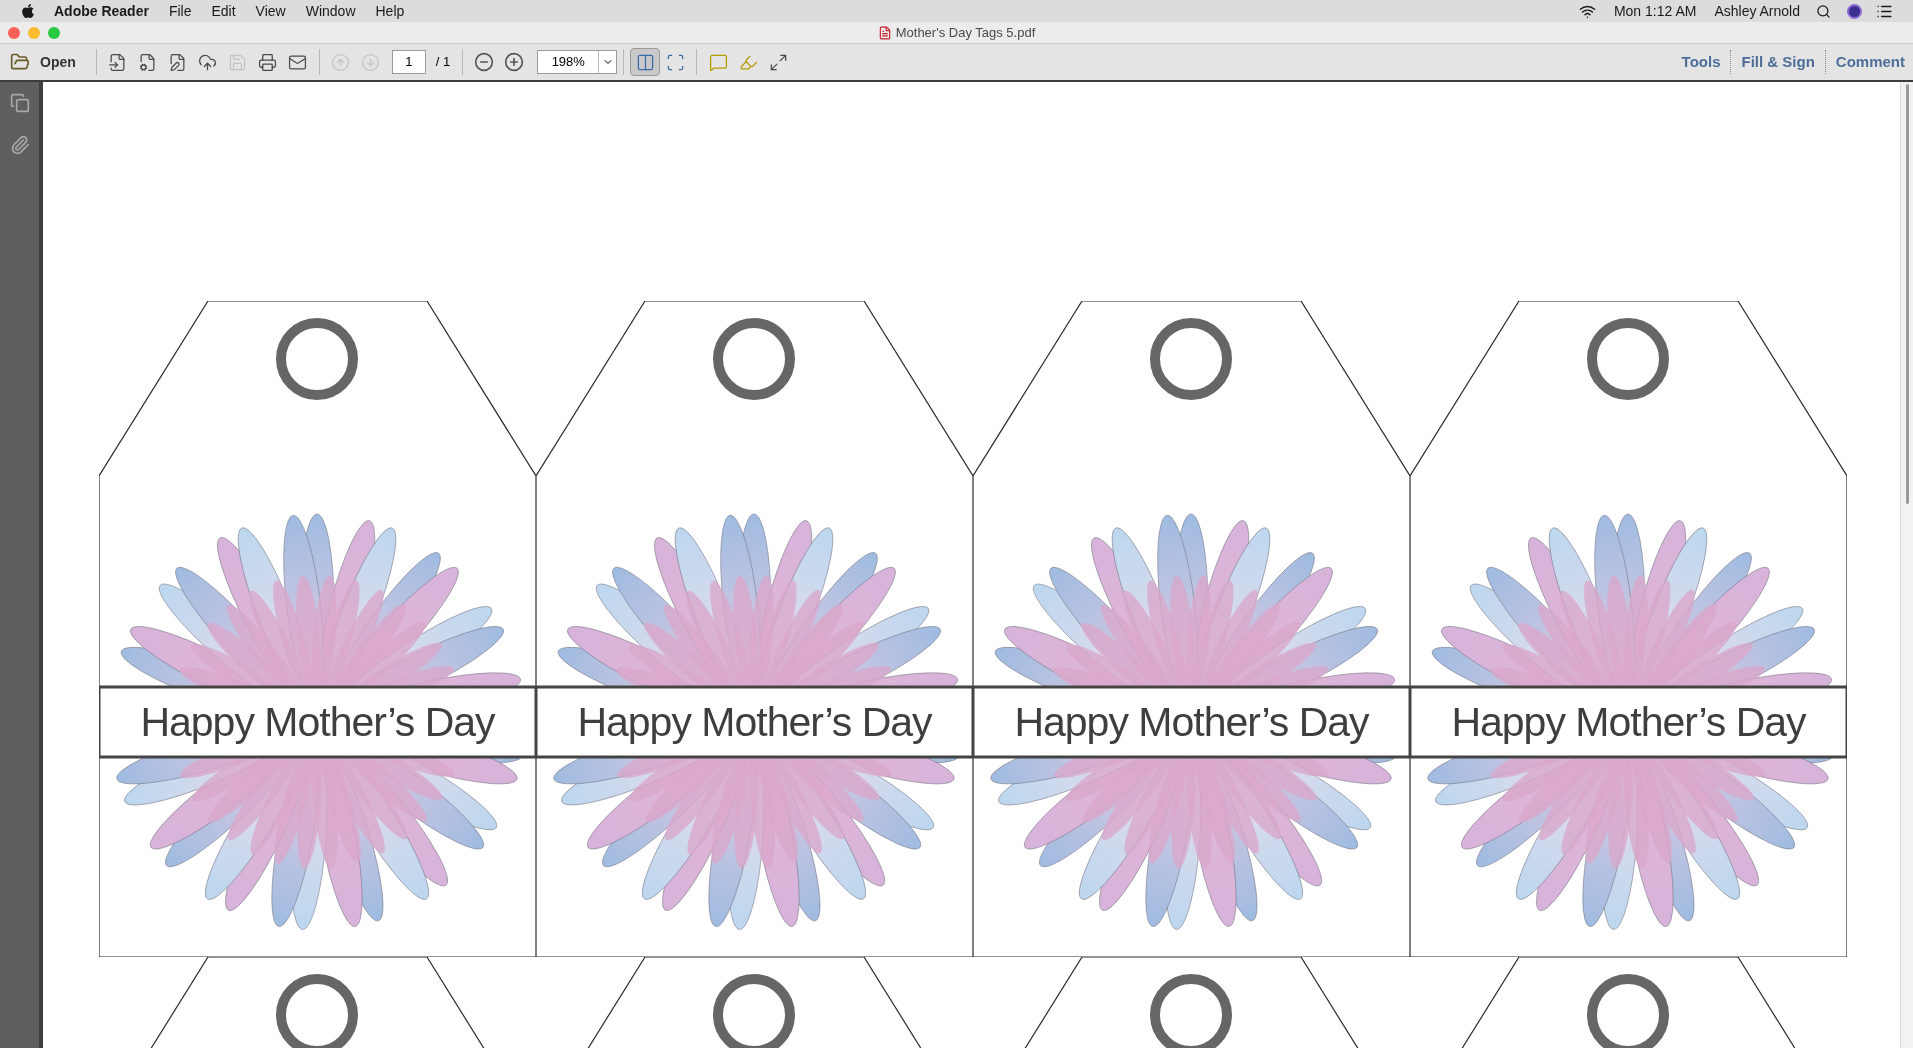 This screenshot has width=1913, height=1048. What do you see at coordinates (1757, 11) in the screenshot?
I see `user-name: Ashley Arnold` at bounding box center [1757, 11].